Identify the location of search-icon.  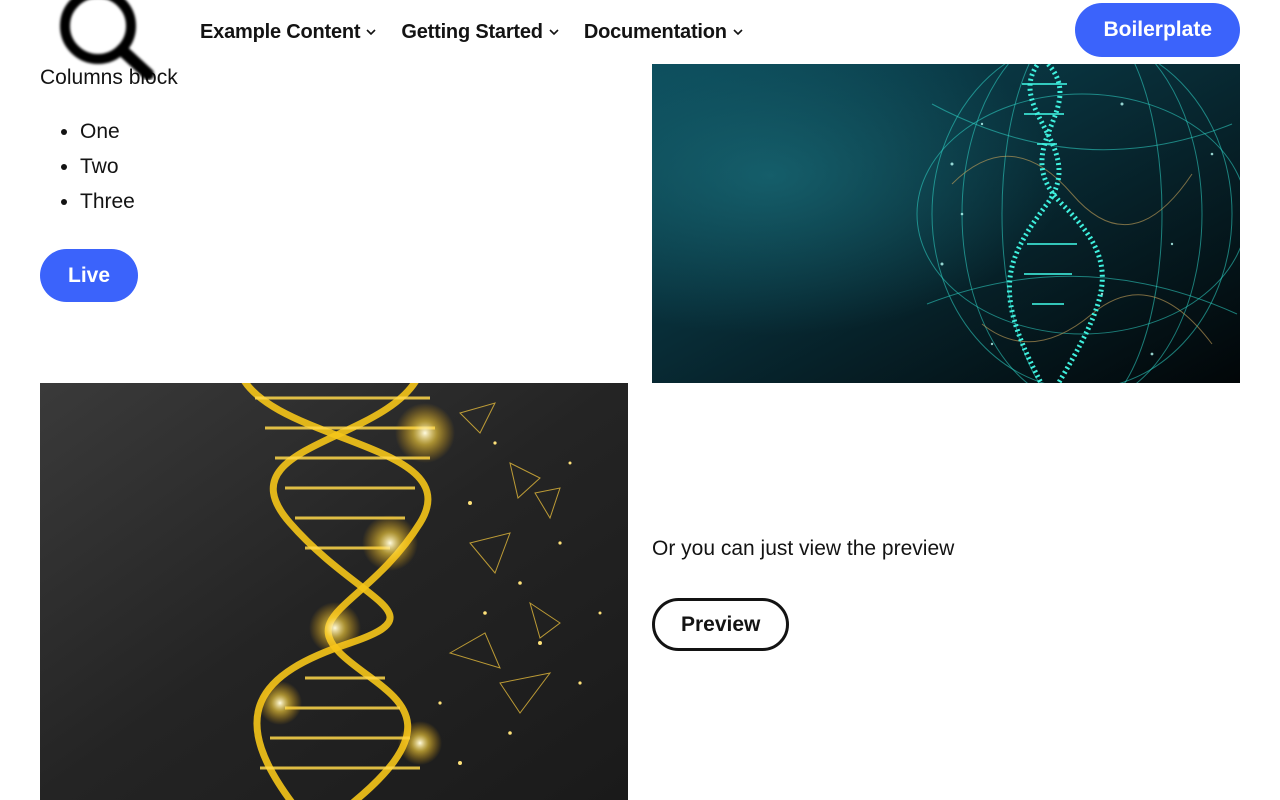
(103, 40).